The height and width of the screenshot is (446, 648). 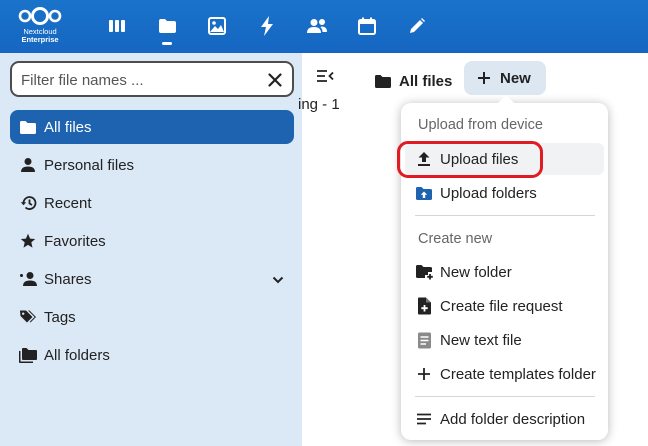 I want to click on sidebar-item-label: Favorites, so click(x=75, y=241).